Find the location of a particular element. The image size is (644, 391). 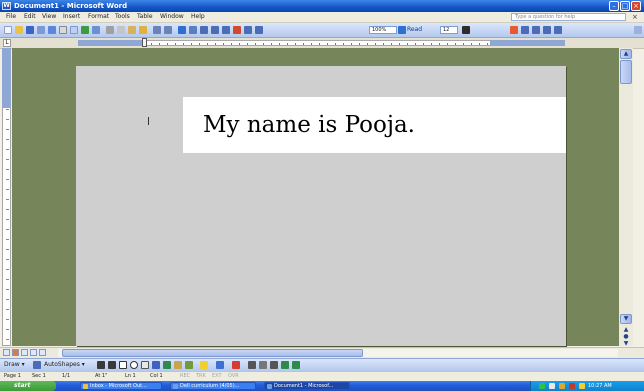

status-ovr: OVR is located at coordinates (233, 376).